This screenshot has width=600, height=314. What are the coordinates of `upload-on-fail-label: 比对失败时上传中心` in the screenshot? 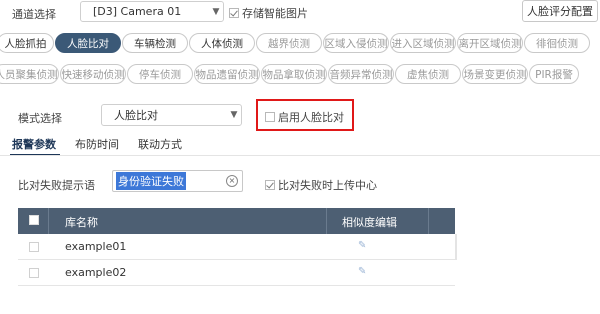 It's located at (327, 185).